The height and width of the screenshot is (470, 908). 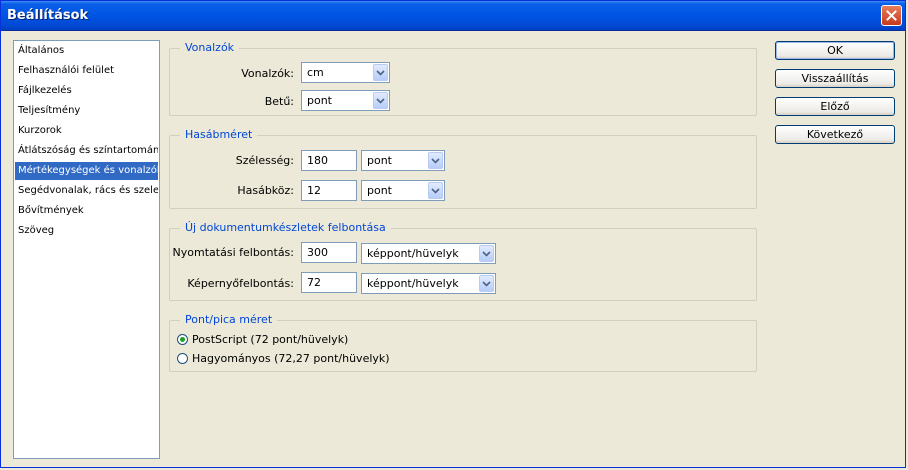 What do you see at coordinates (265, 190) in the screenshot?
I see `gutter-label: Hasábköz:` at bounding box center [265, 190].